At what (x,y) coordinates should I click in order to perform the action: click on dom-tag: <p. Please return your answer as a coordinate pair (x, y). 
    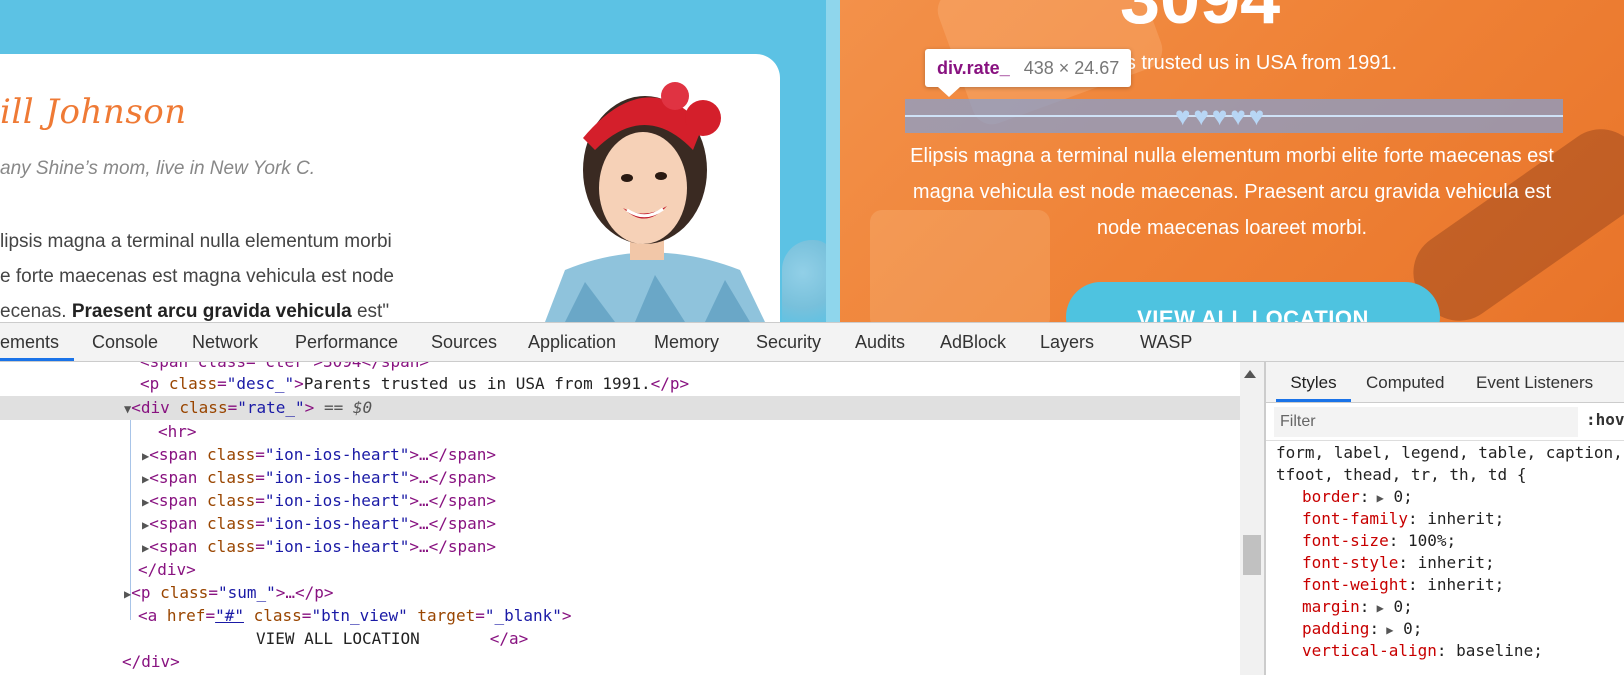
    Looking at the image, I should click on (141, 592).